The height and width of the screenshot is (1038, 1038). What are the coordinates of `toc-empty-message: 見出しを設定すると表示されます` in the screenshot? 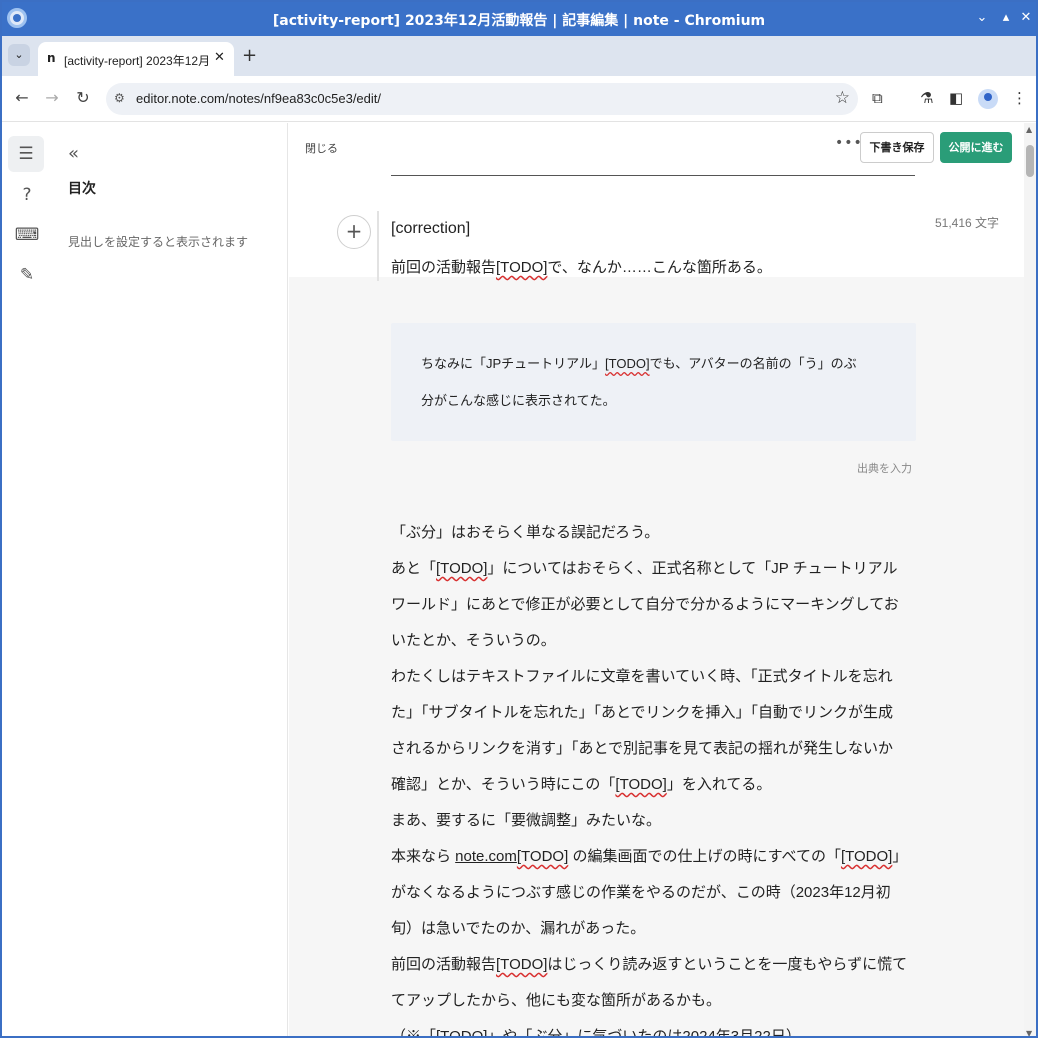 It's located at (158, 242).